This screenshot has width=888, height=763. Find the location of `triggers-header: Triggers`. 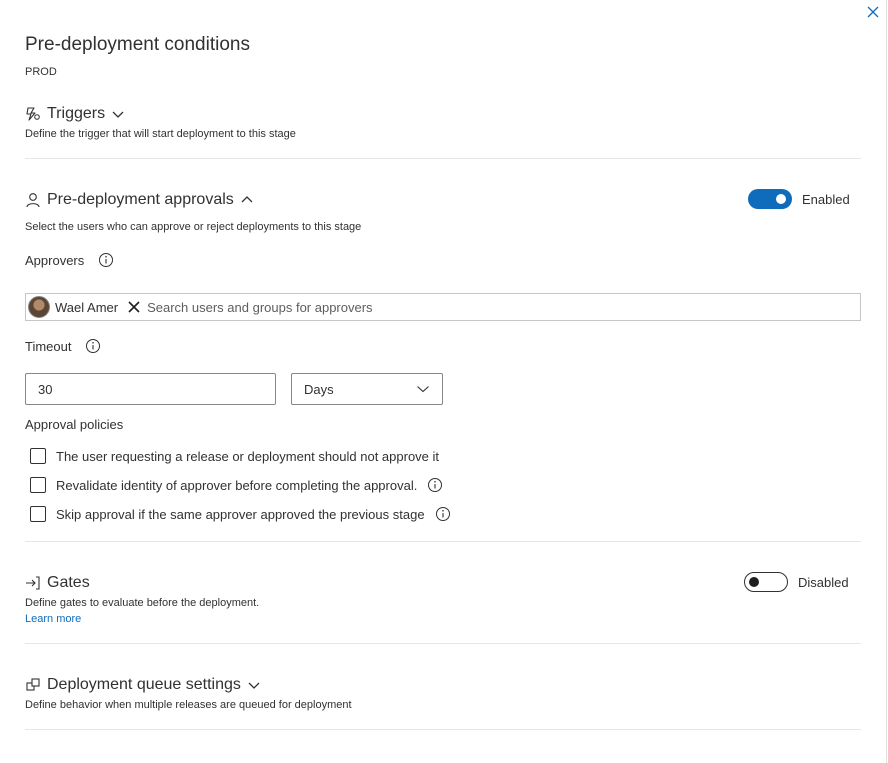

triggers-header: Triggers is located at coordinates (75, 114).